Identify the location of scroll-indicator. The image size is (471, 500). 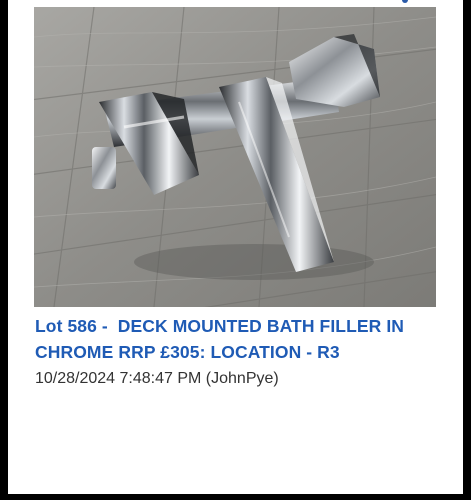
(405, 1).